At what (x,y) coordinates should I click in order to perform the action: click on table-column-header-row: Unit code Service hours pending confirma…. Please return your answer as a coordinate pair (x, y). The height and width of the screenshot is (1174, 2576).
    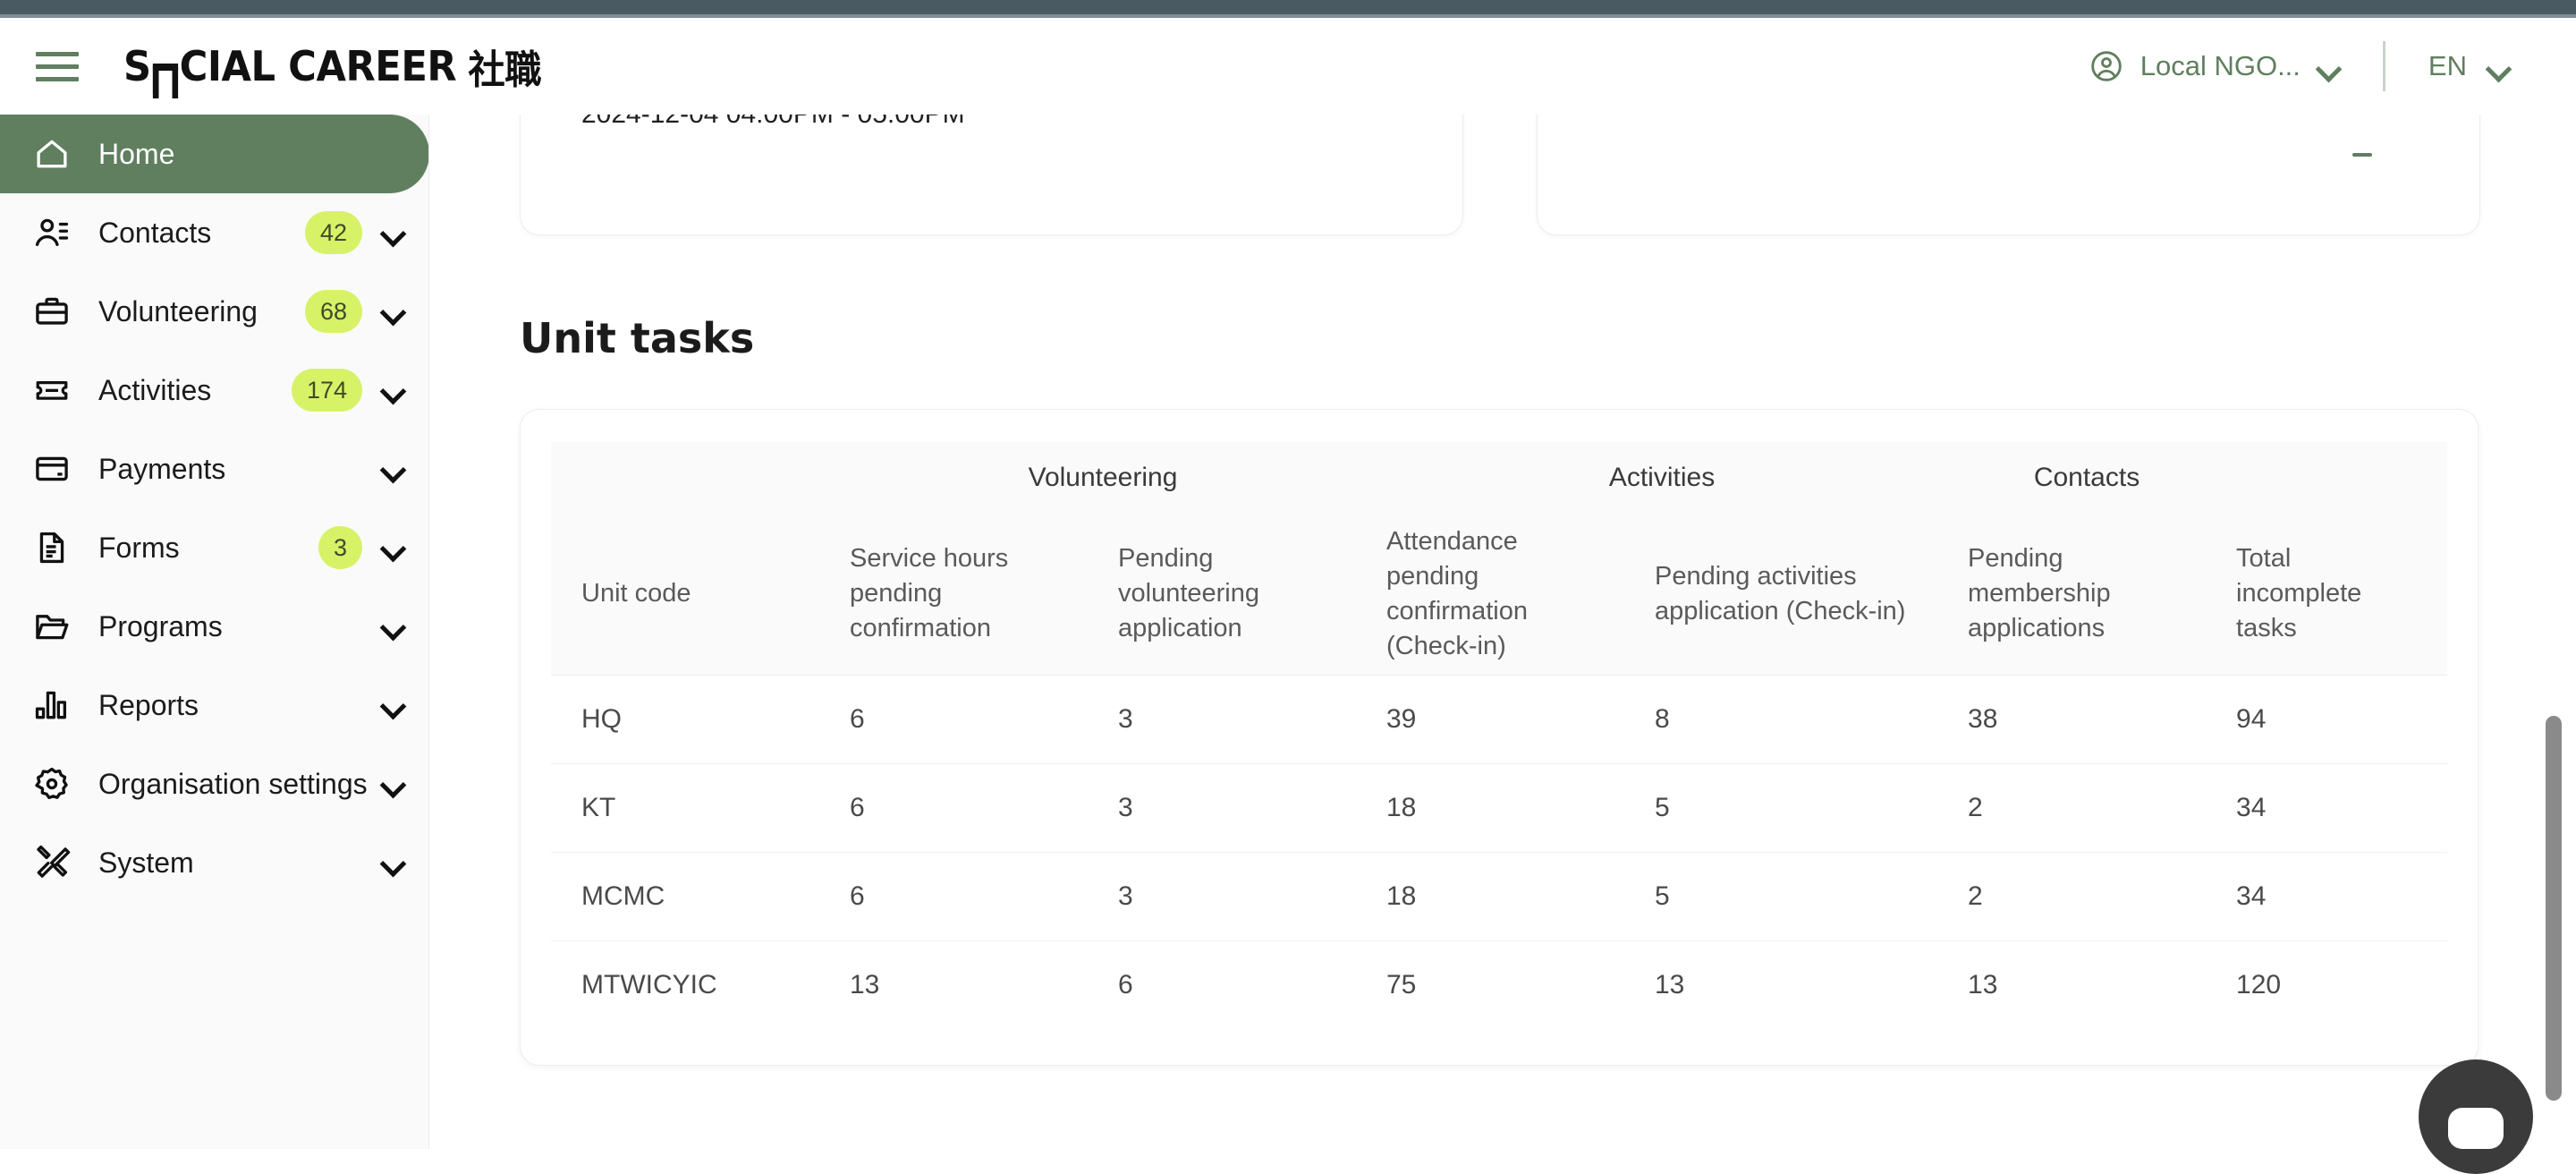
    Looking at the image, I should click on (1499, 594).